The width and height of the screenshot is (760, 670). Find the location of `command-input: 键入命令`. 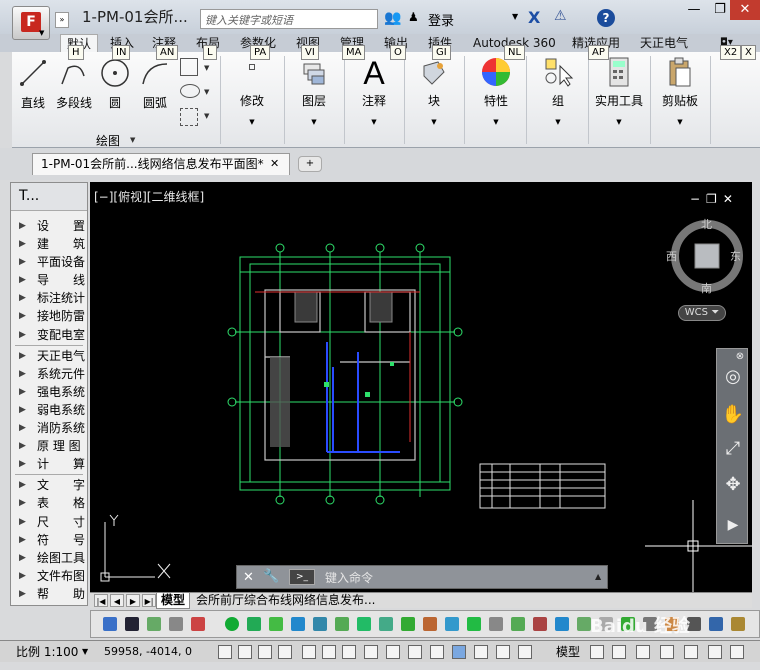

command-input: 键入命令 is located at coordinates (349, 577).